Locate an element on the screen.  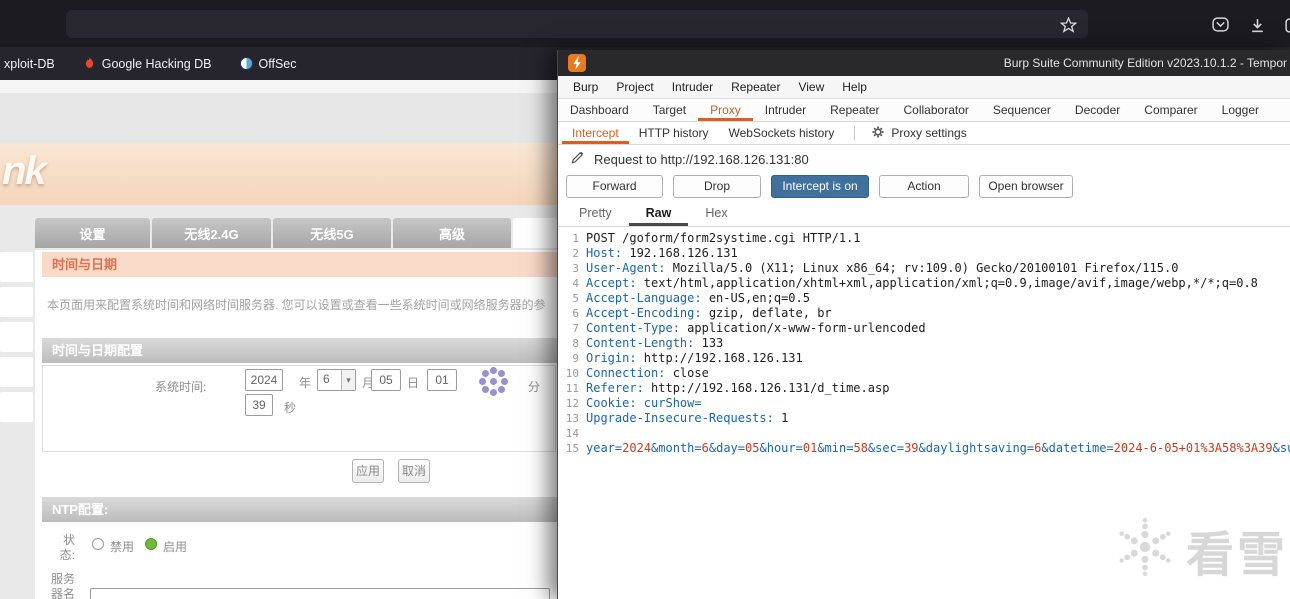
subtab-separator is located at coordinates (855, 133).